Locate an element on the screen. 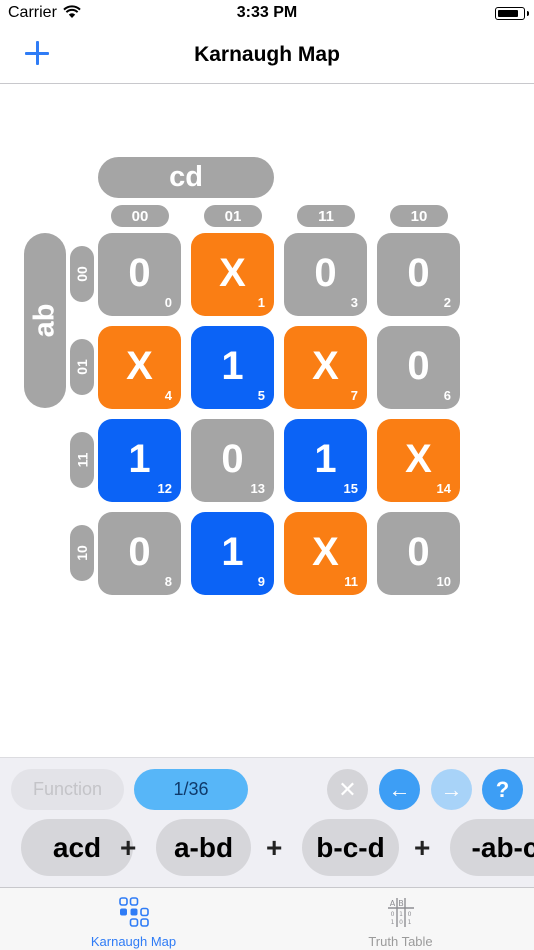 Image resolution: width=534 pixels, height=950 pixels. kmap-cell: X1 is located at coordinates (232, 274).